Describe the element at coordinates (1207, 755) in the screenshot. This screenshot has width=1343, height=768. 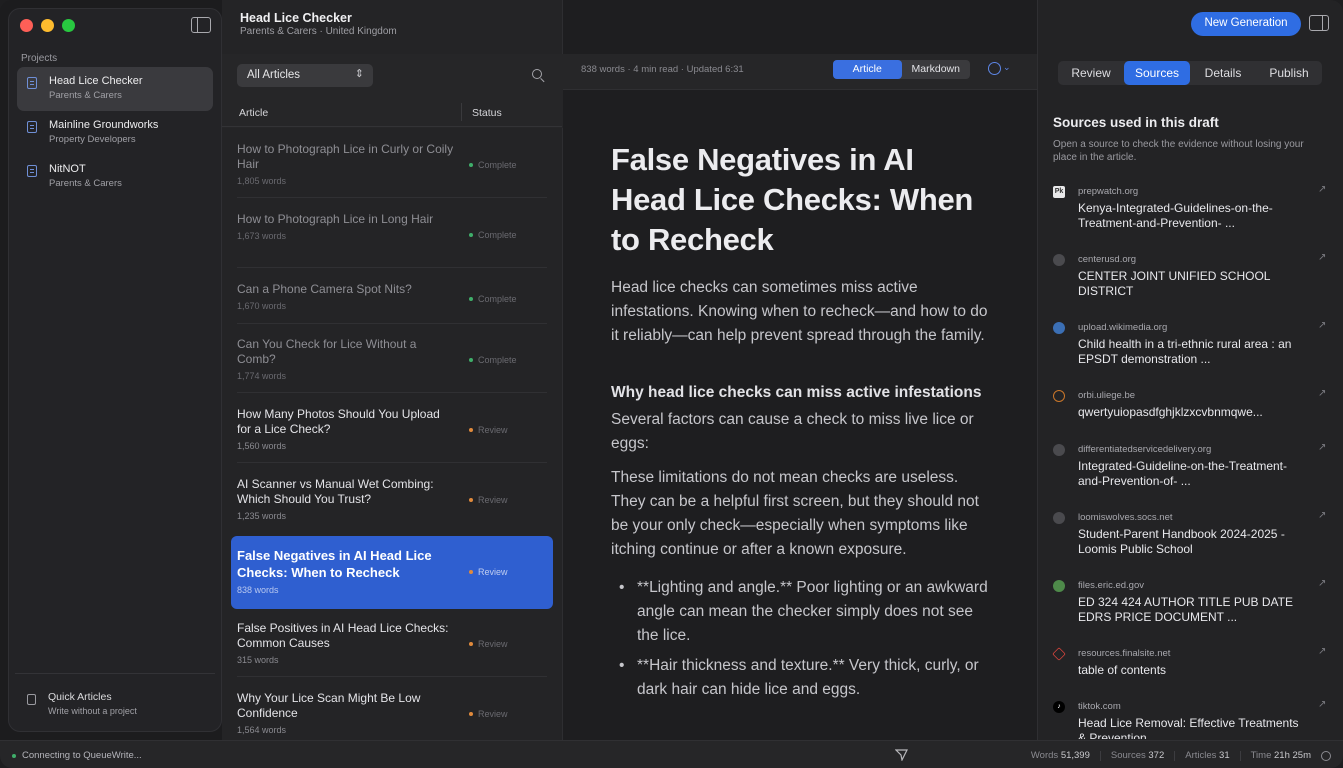
I see `articles-stat: Articles 31` at that location.